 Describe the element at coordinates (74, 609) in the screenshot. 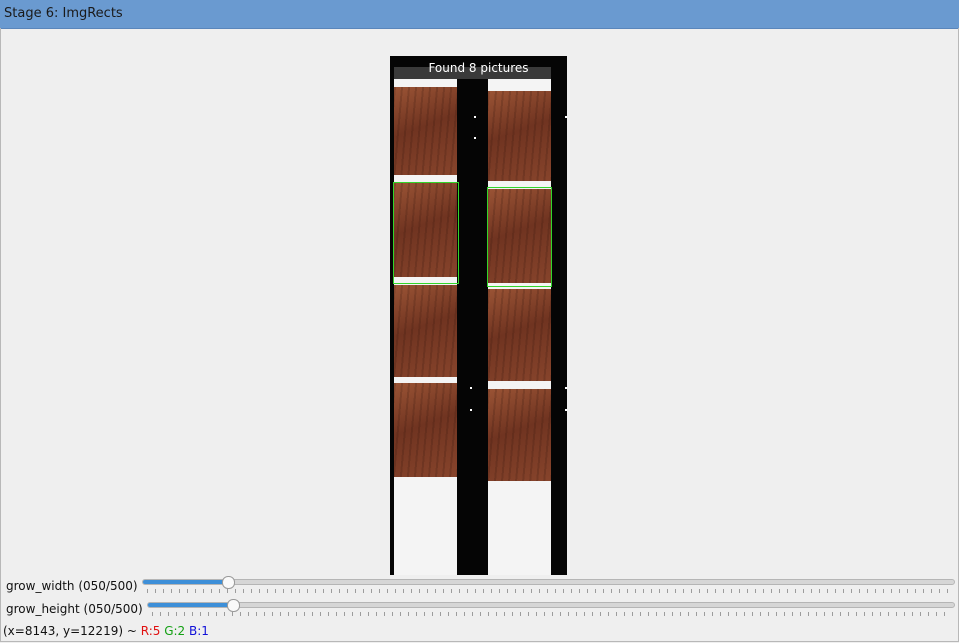

I see `grow-height-label: grow_height (050/500)` at that location.